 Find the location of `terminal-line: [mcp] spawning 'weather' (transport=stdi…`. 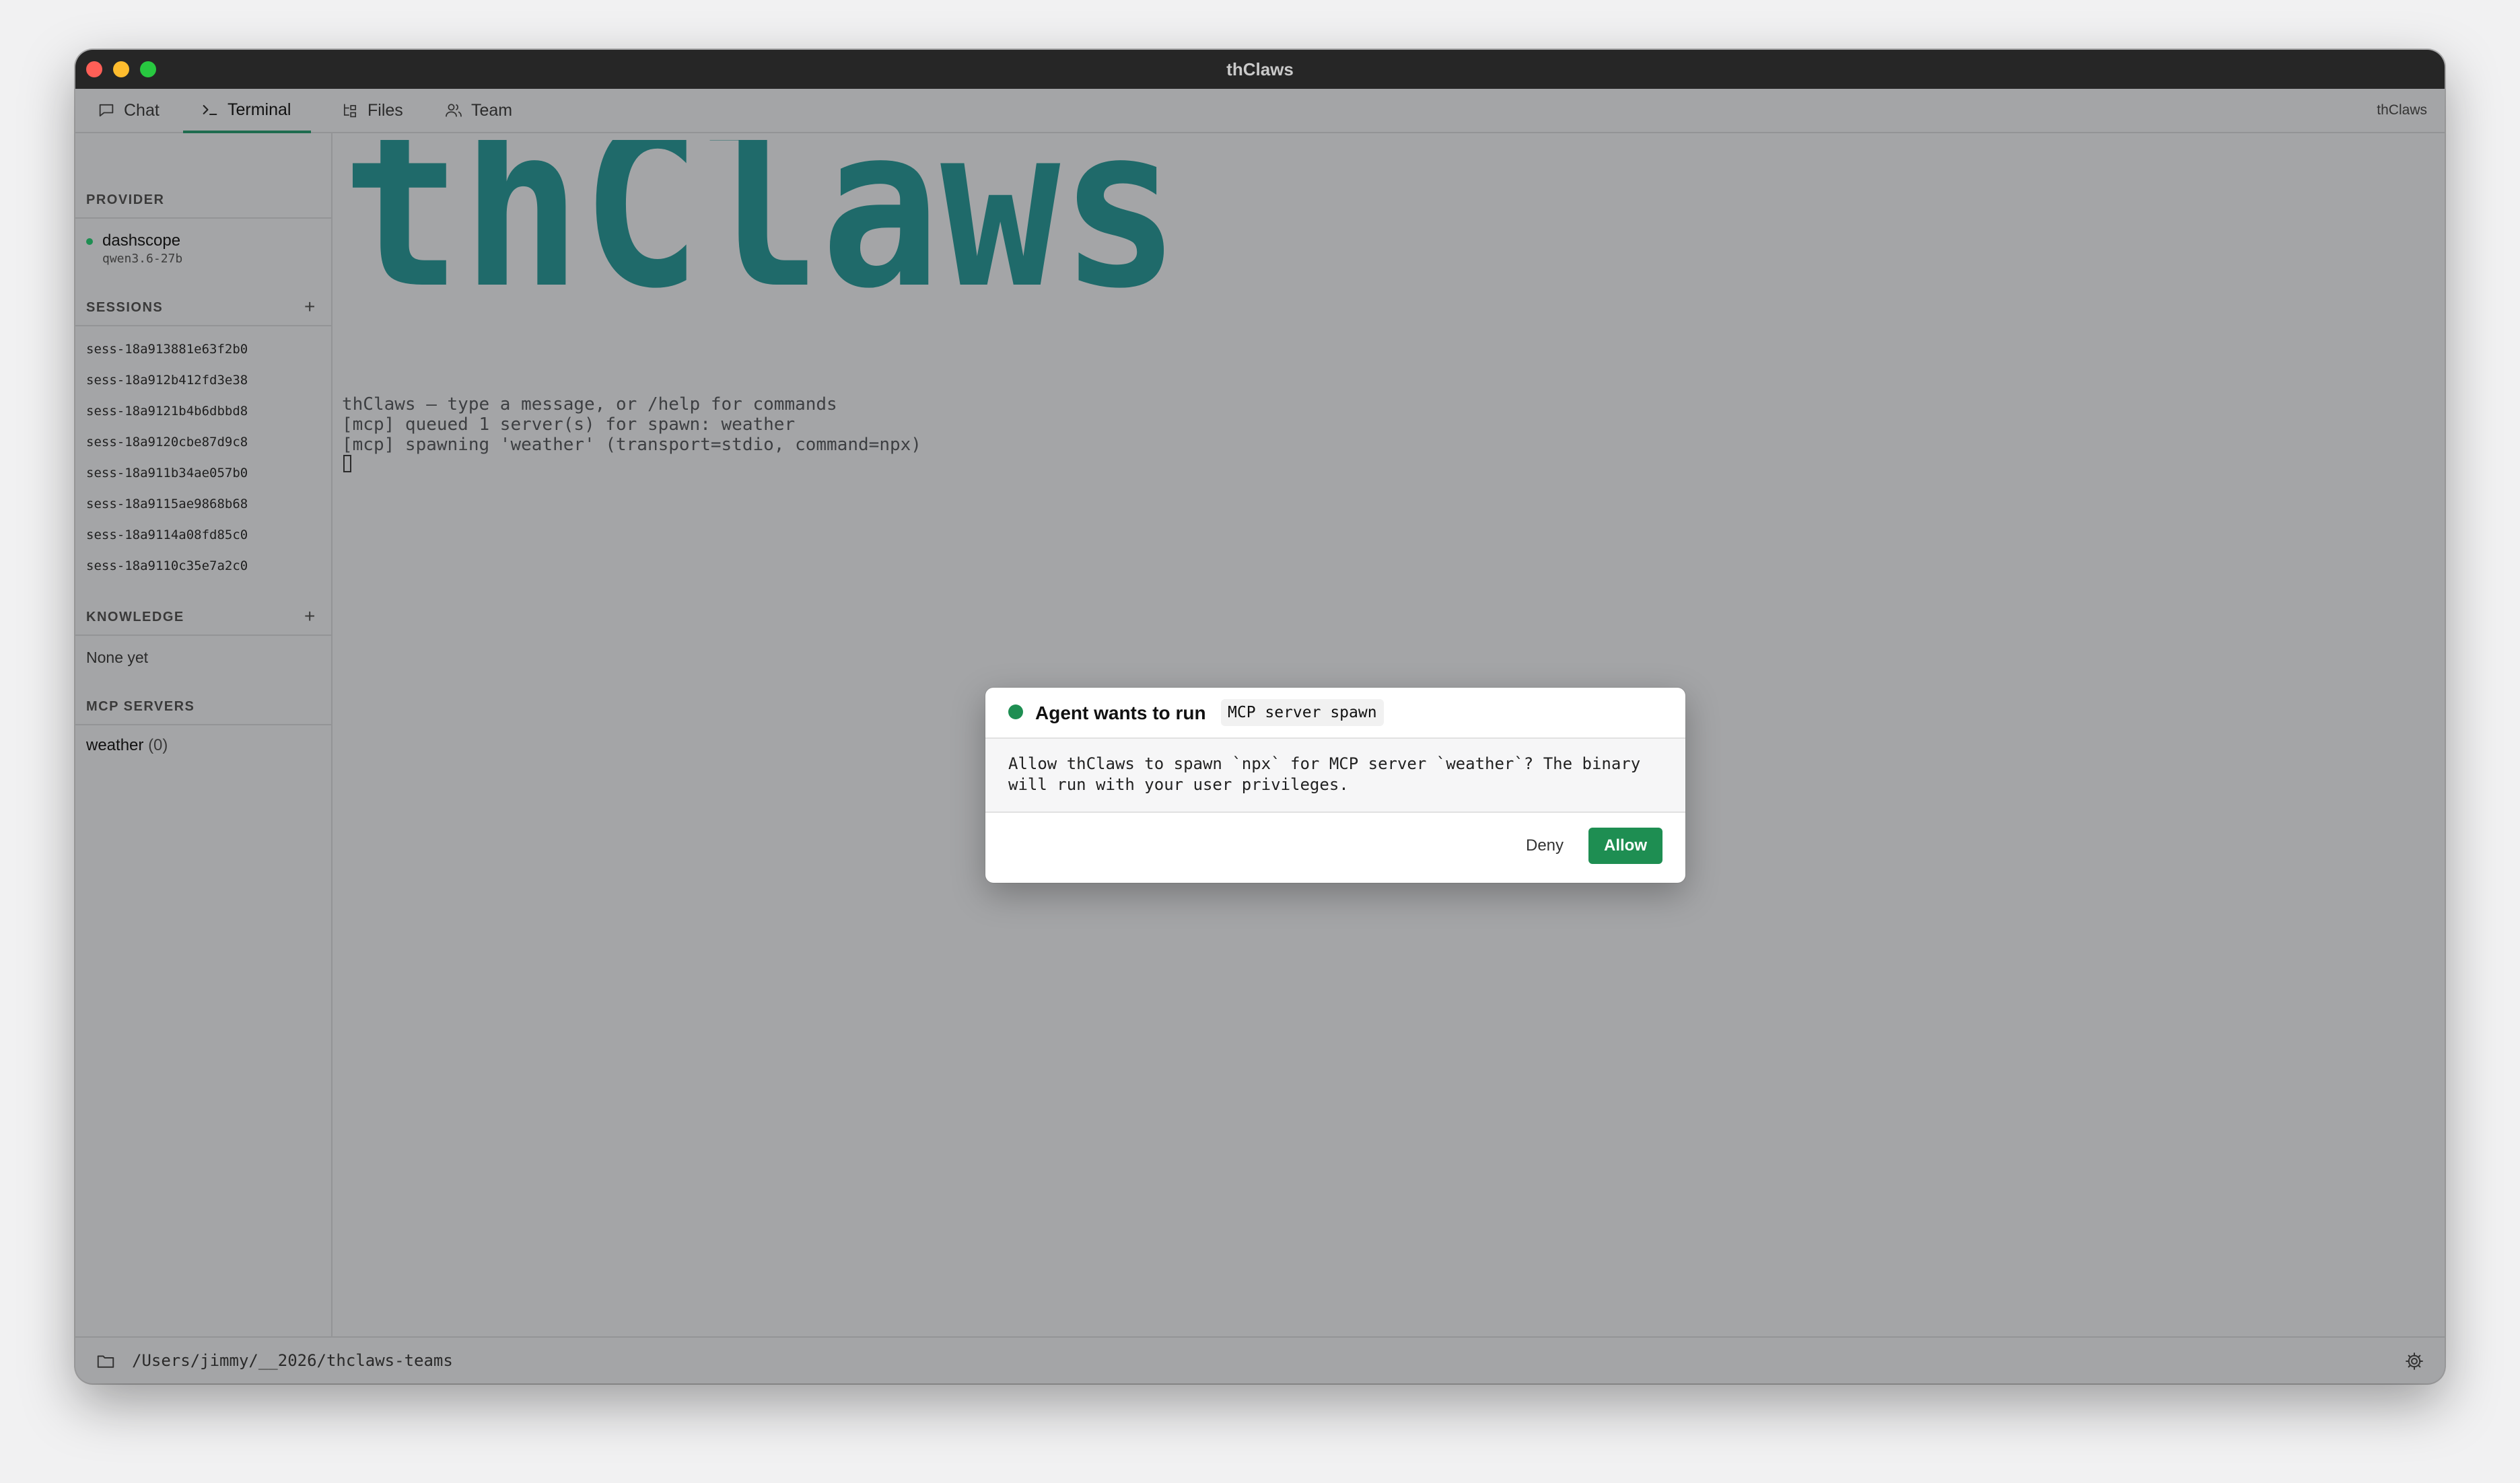

terminal-line: [mcp] spawning 'weather' (transport=stdi… is located at coordinates (632, 445).